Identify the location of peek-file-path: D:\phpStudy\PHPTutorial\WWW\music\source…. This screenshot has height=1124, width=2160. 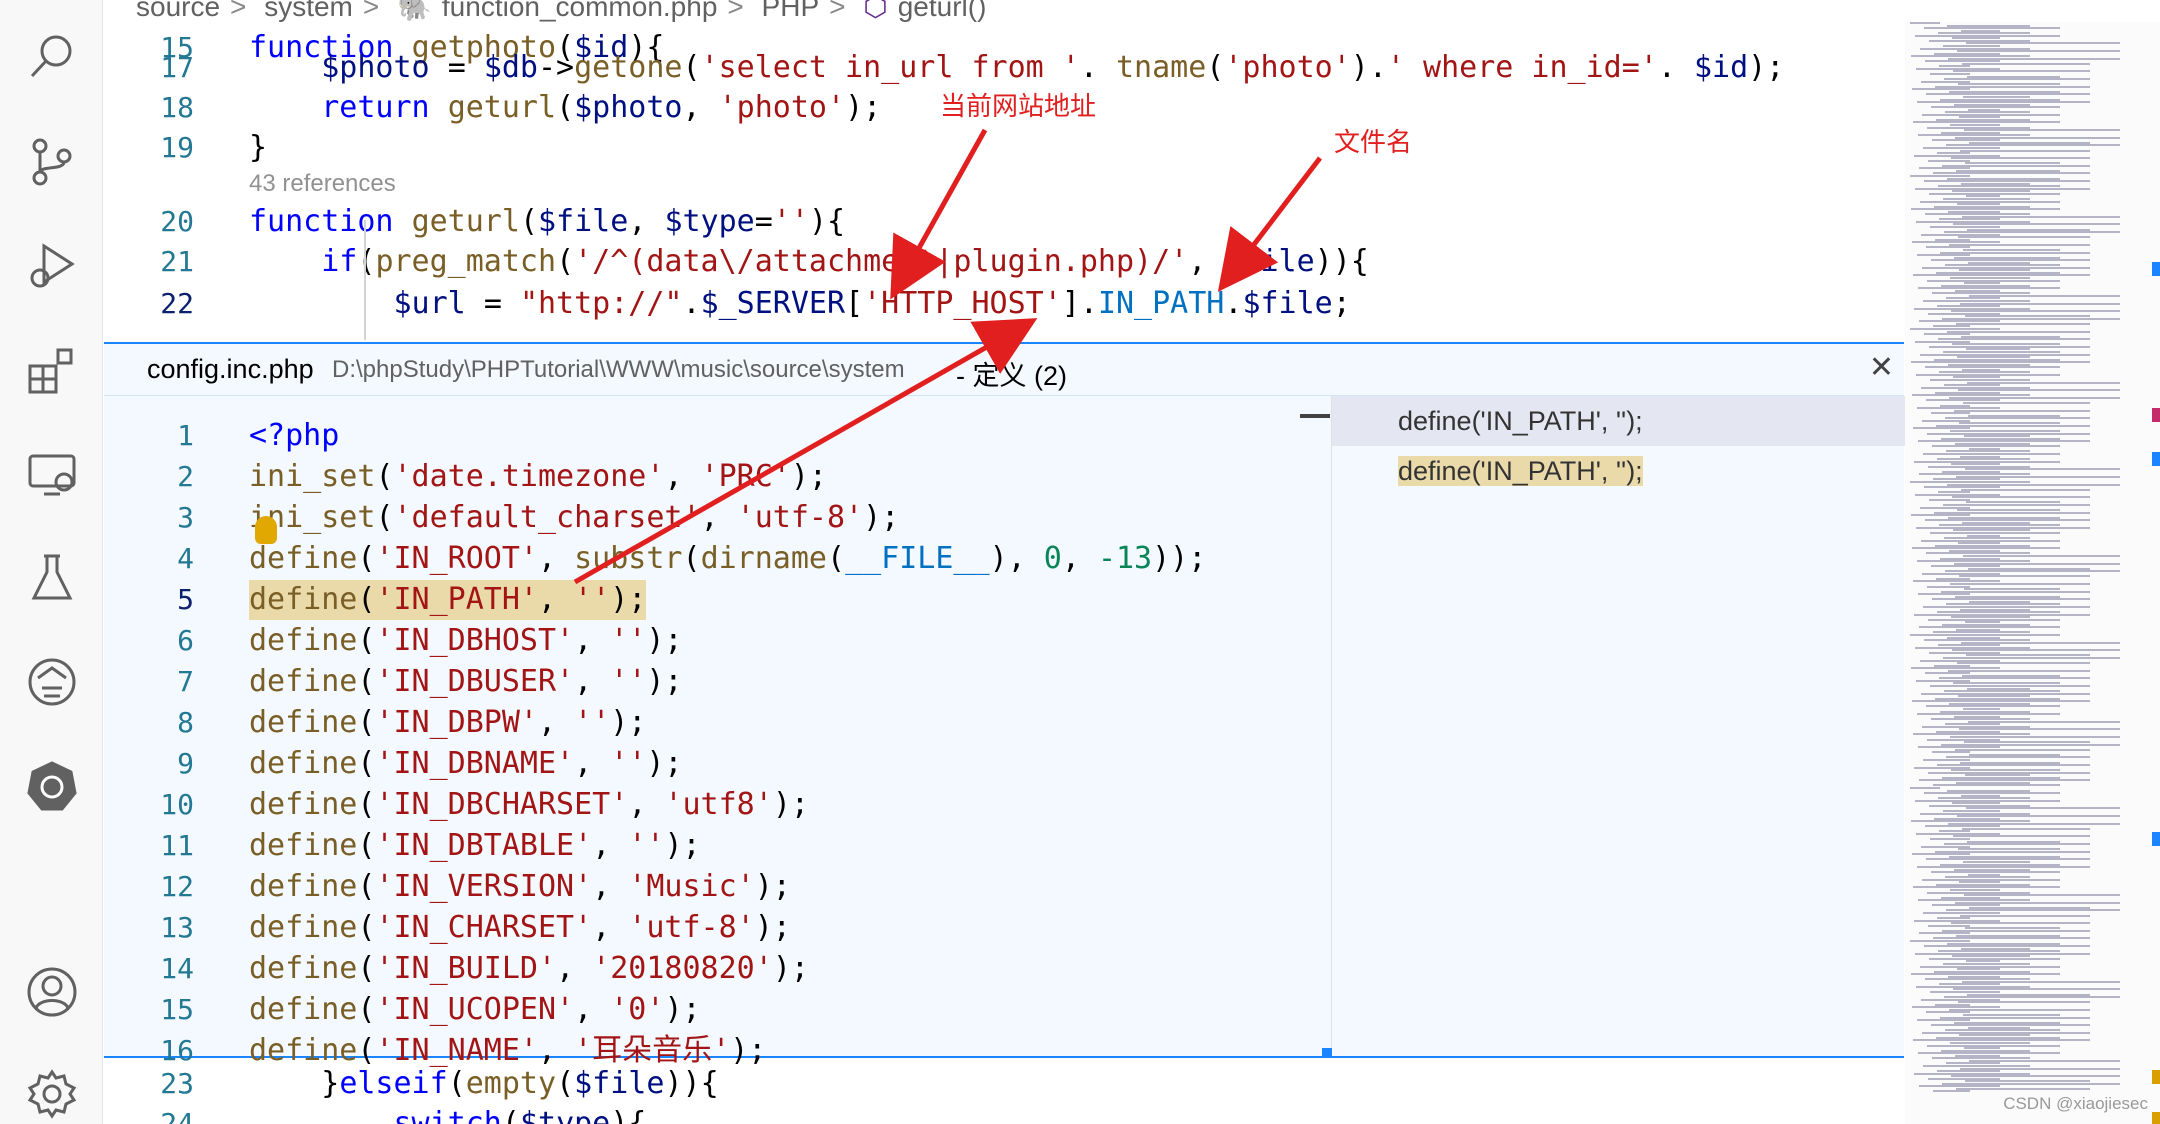
(618, 369).